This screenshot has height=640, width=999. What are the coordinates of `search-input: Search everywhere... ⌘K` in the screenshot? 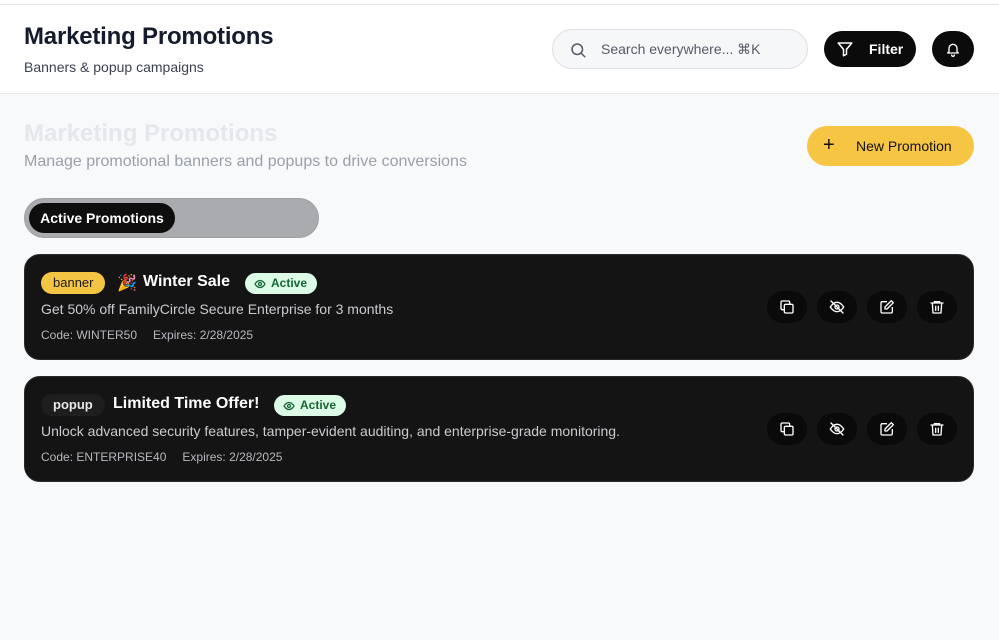 It's located at (680, 49).